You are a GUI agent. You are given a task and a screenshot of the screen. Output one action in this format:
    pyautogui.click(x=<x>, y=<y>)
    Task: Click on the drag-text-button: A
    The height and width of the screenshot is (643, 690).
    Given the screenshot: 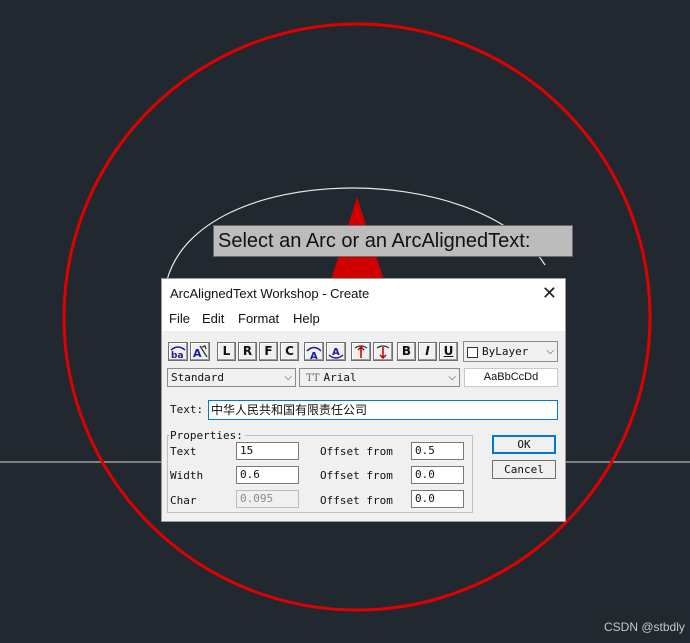 What is the action you would take?
    pyautogui.click(x=200, y=351)
    